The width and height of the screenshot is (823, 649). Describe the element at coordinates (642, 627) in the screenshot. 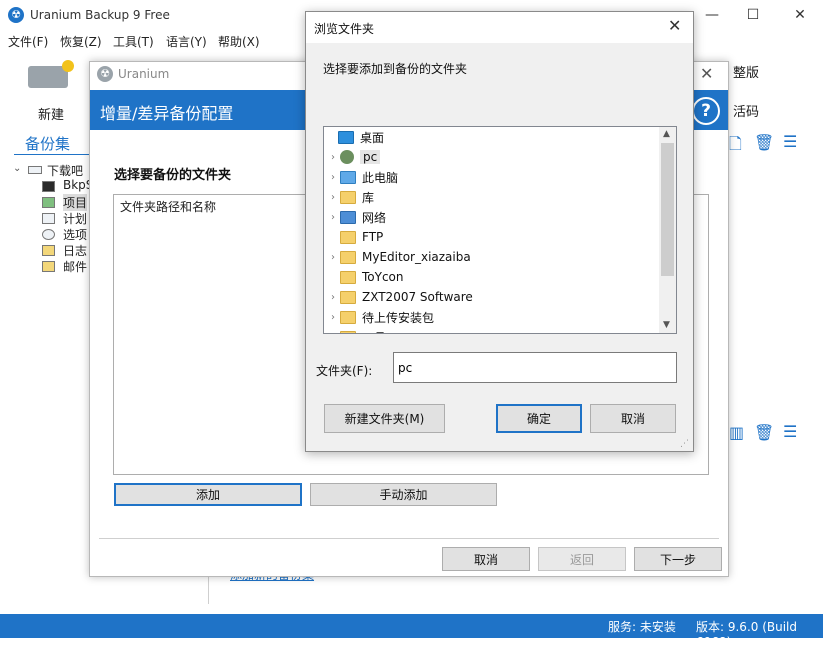

I see `status-service: 服务: 未安装` at that location.